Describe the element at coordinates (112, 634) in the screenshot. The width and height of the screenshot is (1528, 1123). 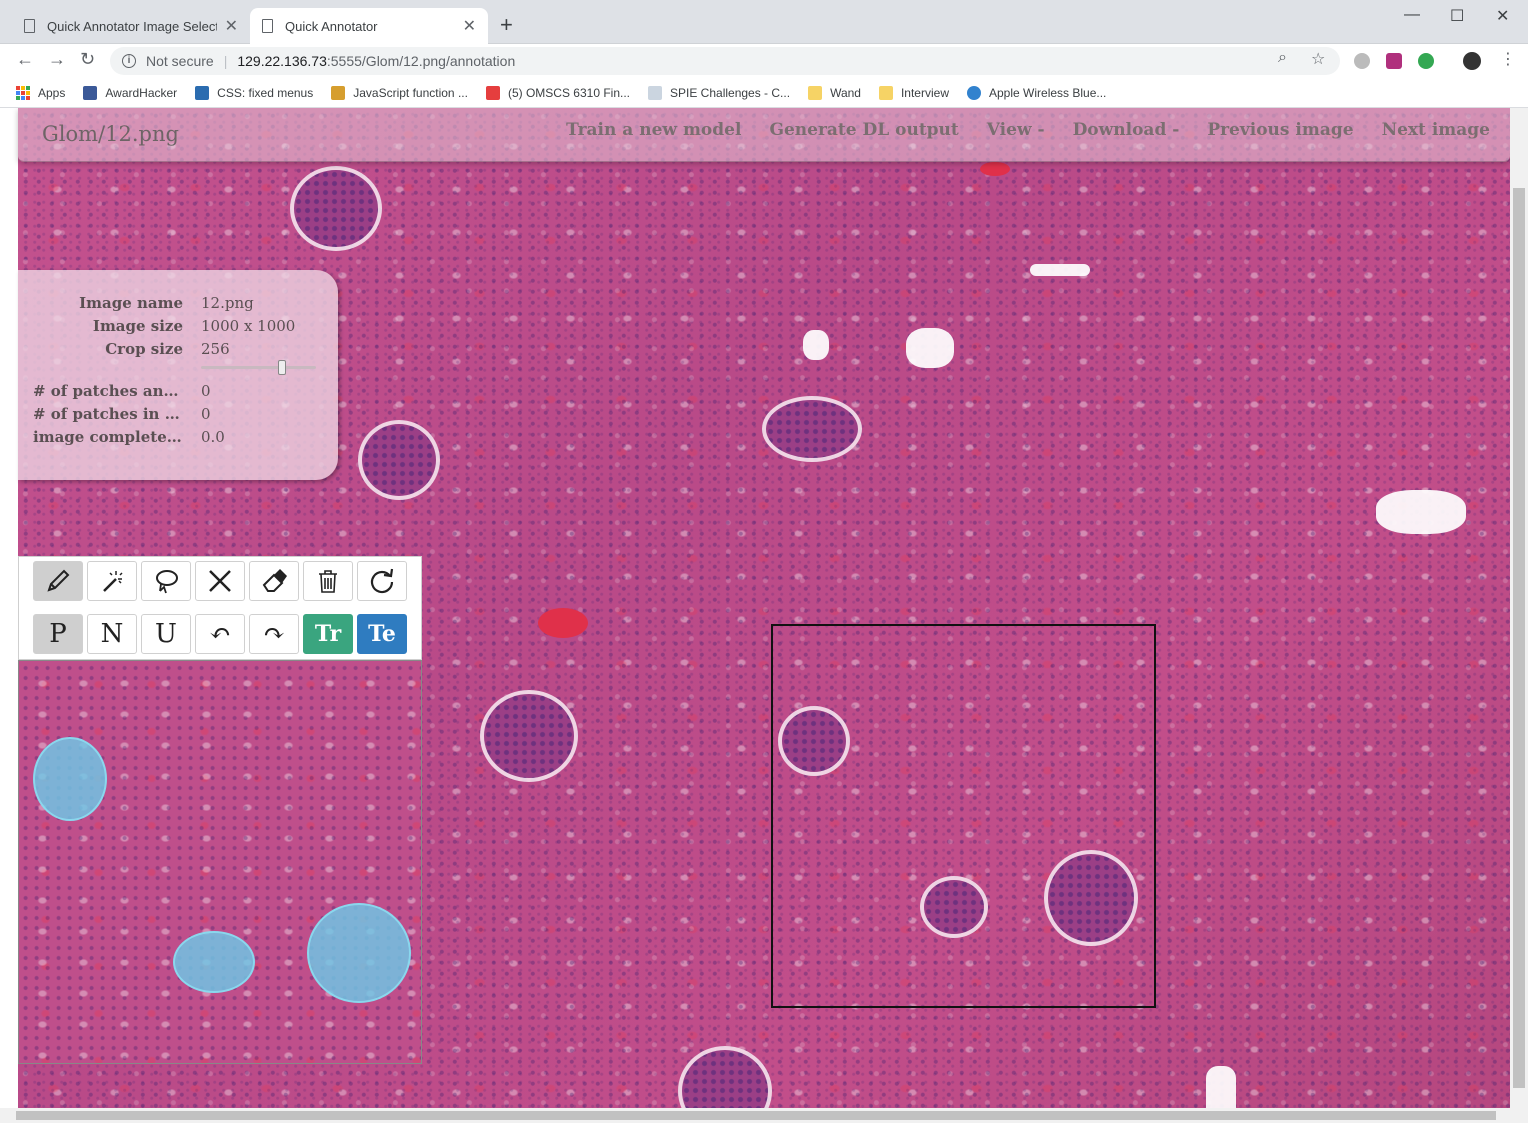
I see `negative-class-button: N` at that location.